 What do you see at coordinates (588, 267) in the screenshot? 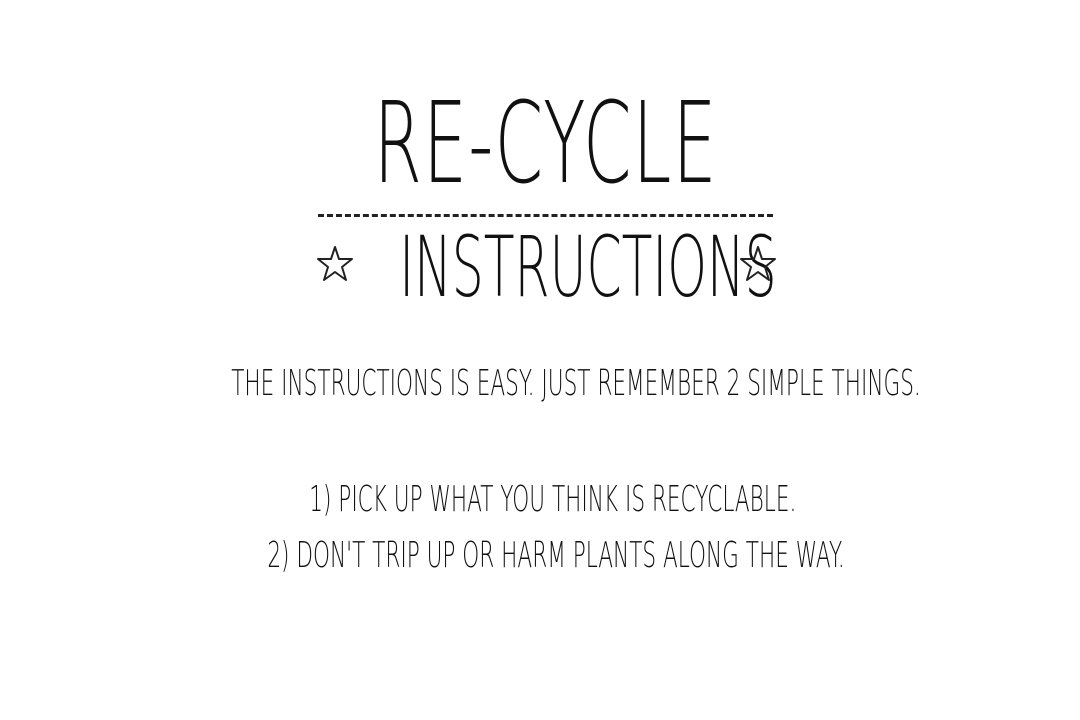
I see `page-subtitle: INSTRUCTIONS` at bounding box center [588, 267].